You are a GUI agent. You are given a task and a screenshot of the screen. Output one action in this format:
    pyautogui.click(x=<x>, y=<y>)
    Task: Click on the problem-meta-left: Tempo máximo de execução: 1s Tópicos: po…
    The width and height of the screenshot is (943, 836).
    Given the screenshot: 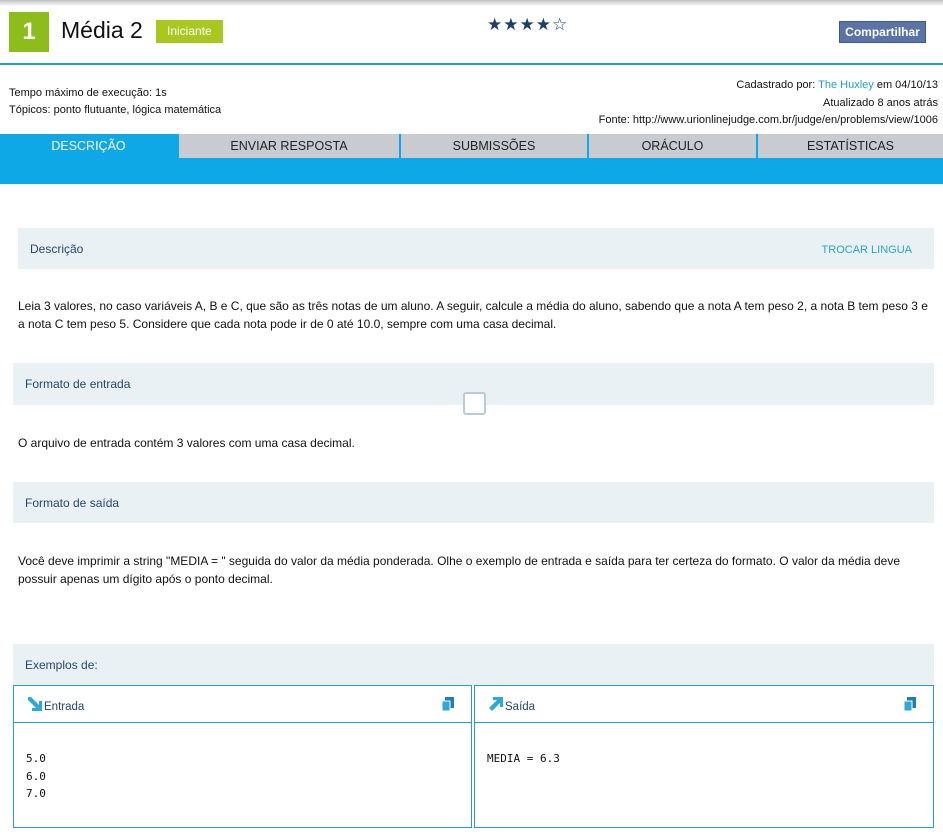 What is the action you would take?
    pyautogui.click(x=115, y=102)
    